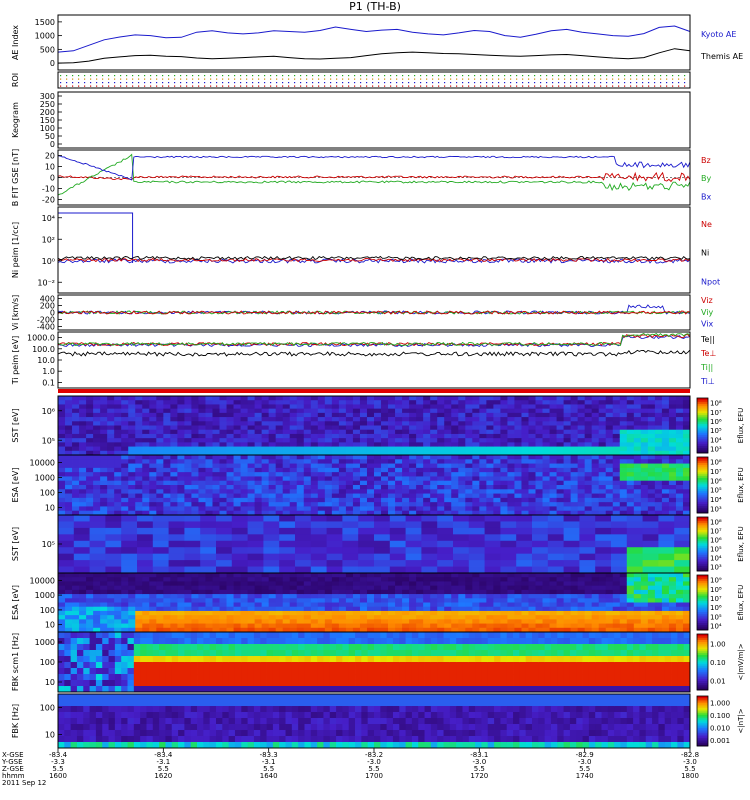  Describe the element at coordinates (716, 559) in the screenshot. I see `sst_i-colorbar-tick: 10⁴` at that location.